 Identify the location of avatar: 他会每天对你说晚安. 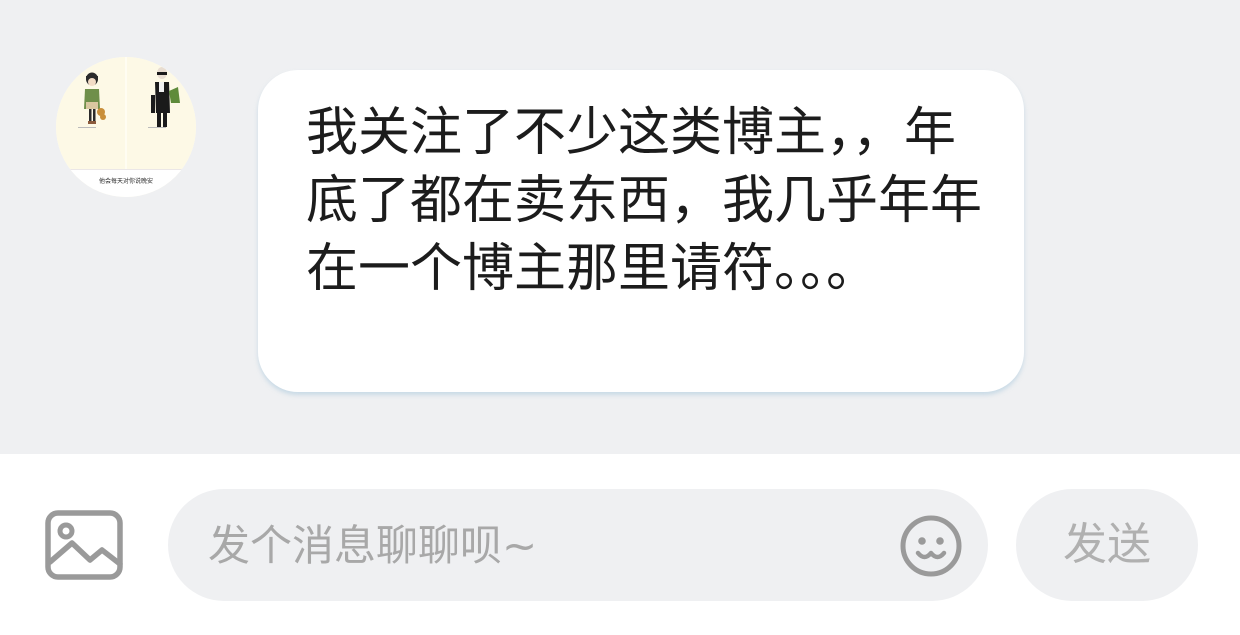
(126, 127).